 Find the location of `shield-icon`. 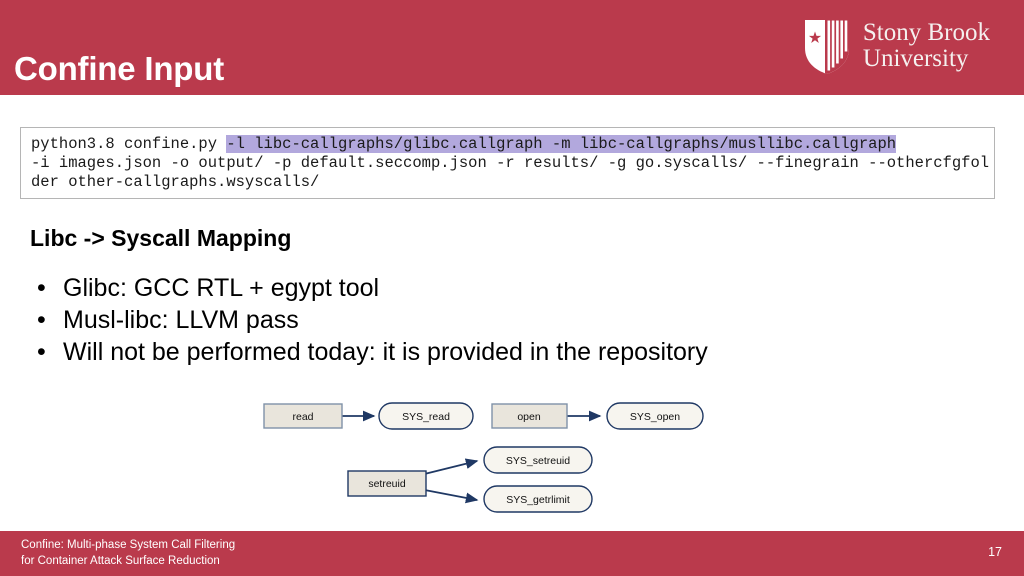

shield-icon is located at coordinates (826, 47).